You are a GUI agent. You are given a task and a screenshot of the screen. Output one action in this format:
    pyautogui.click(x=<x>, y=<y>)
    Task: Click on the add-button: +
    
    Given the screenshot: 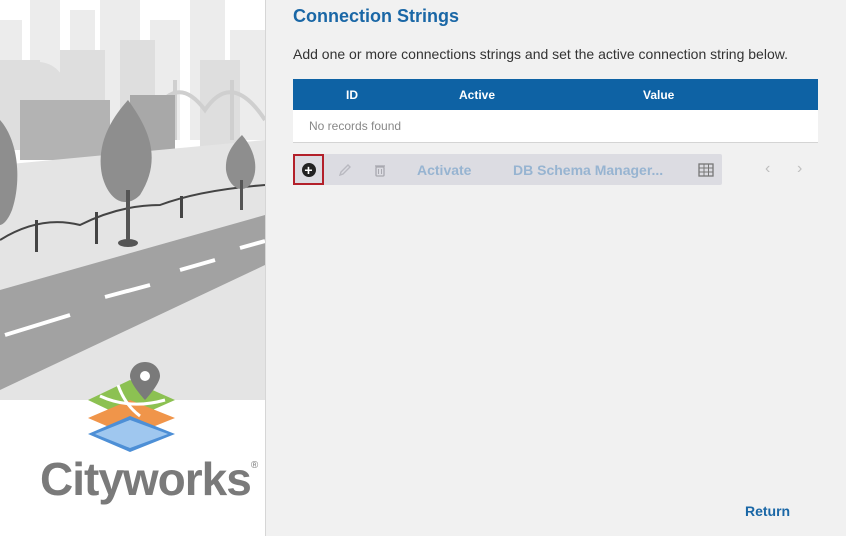 What is the action you would take?
    pyautogui.click(x=308, y=169)
    